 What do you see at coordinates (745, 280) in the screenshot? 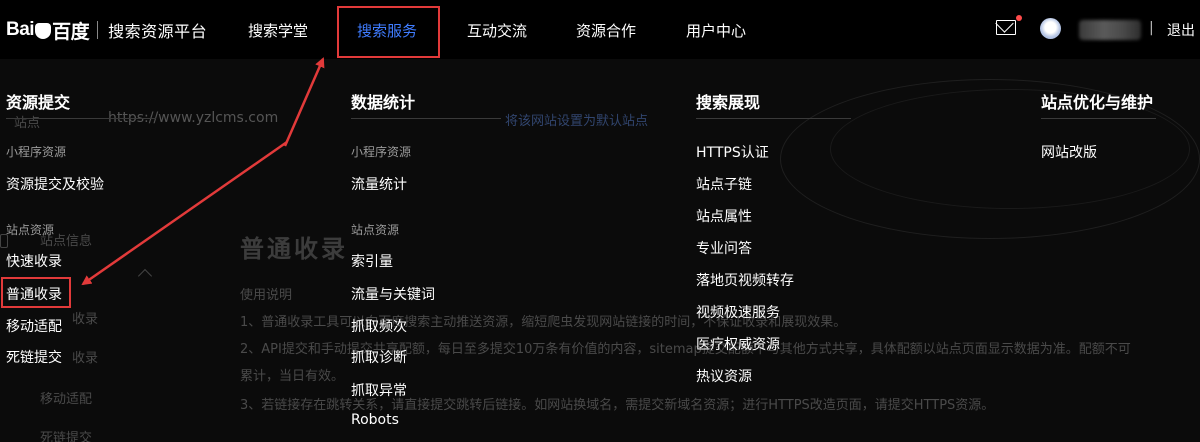
I see `menu-item-landing-video: 落地页视频转存` at bounding box center [745, 280].